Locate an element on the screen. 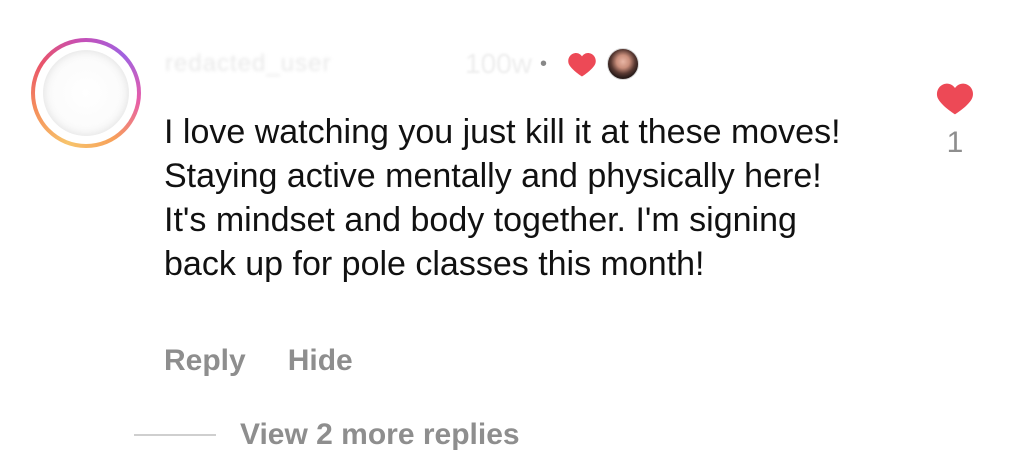 The image size is (1024, 466). like-control: 1 is located at coordinates (955, 120).